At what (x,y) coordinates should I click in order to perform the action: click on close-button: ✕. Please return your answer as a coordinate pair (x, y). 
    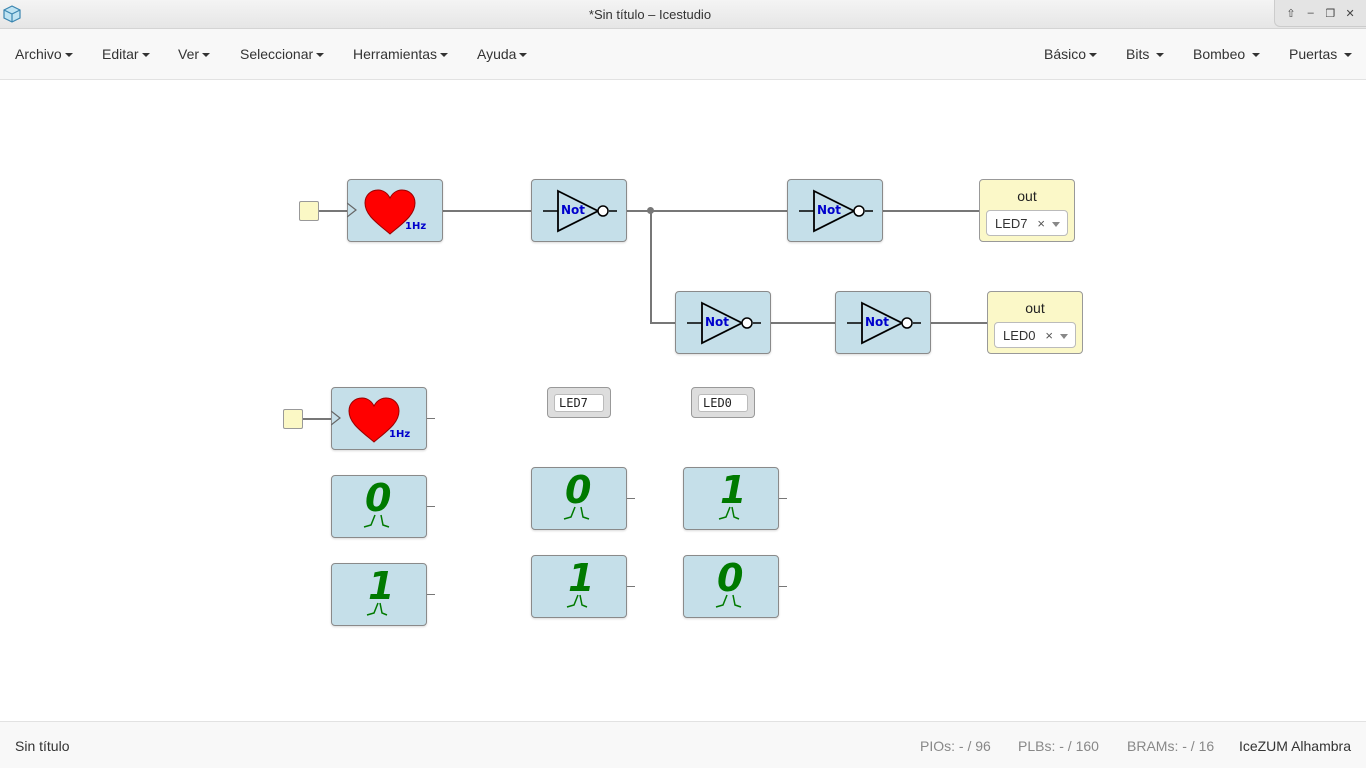
    Looking at the image, I should click on (1350, 13).